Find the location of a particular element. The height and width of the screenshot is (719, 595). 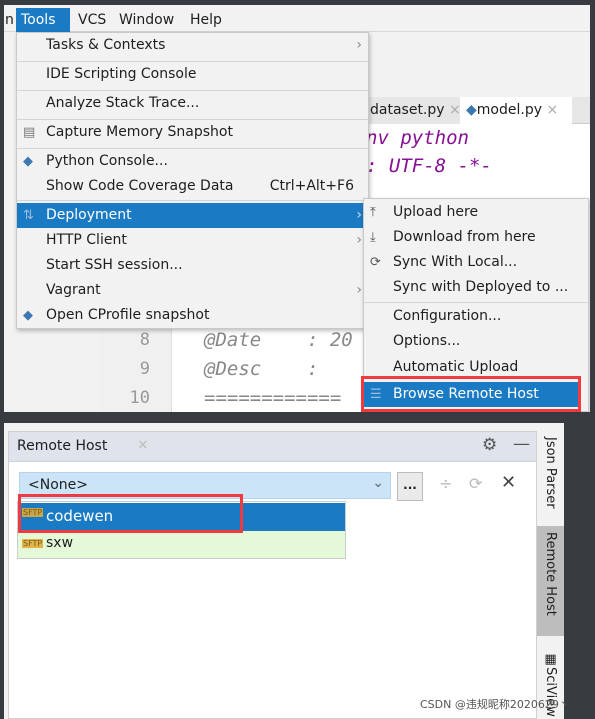

menu-item-download-from-here: ⤓ Download from here is located at coordinates (476, 237).